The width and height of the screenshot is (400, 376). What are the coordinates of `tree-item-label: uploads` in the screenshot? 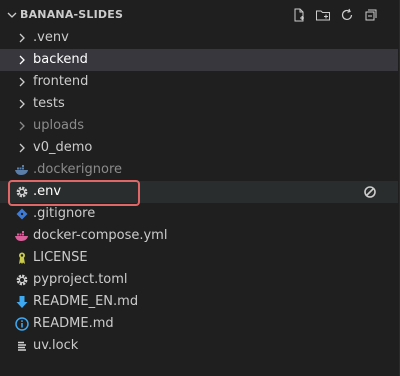 It's located at (59, 125).